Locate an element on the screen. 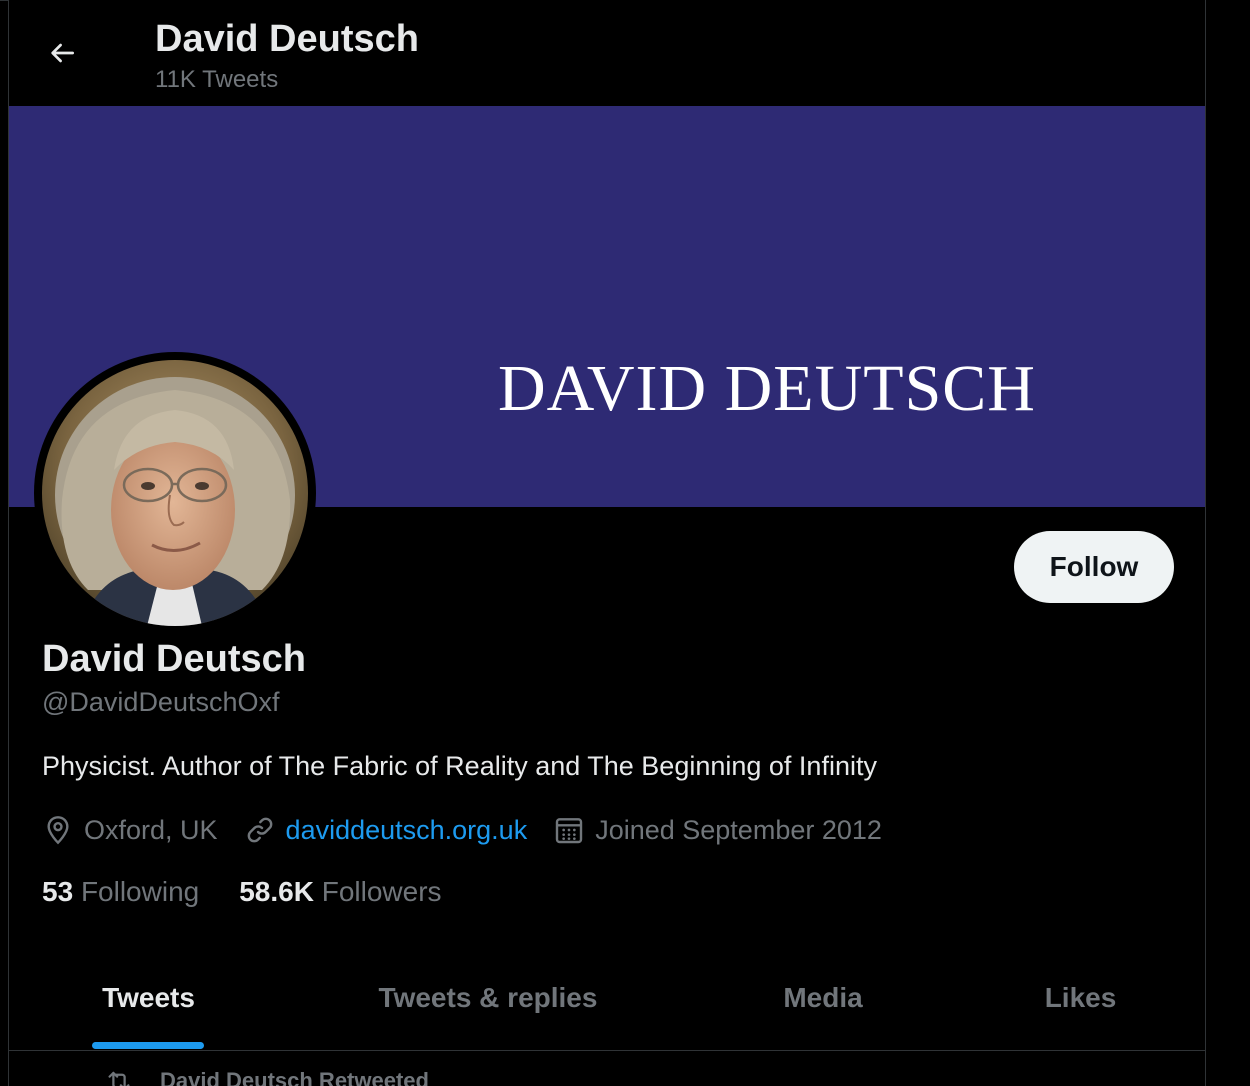 The width and height of the screenshot is (1250, 1086). banner-text: DAVID DEUTSCH is located at coordinates (767, 388).